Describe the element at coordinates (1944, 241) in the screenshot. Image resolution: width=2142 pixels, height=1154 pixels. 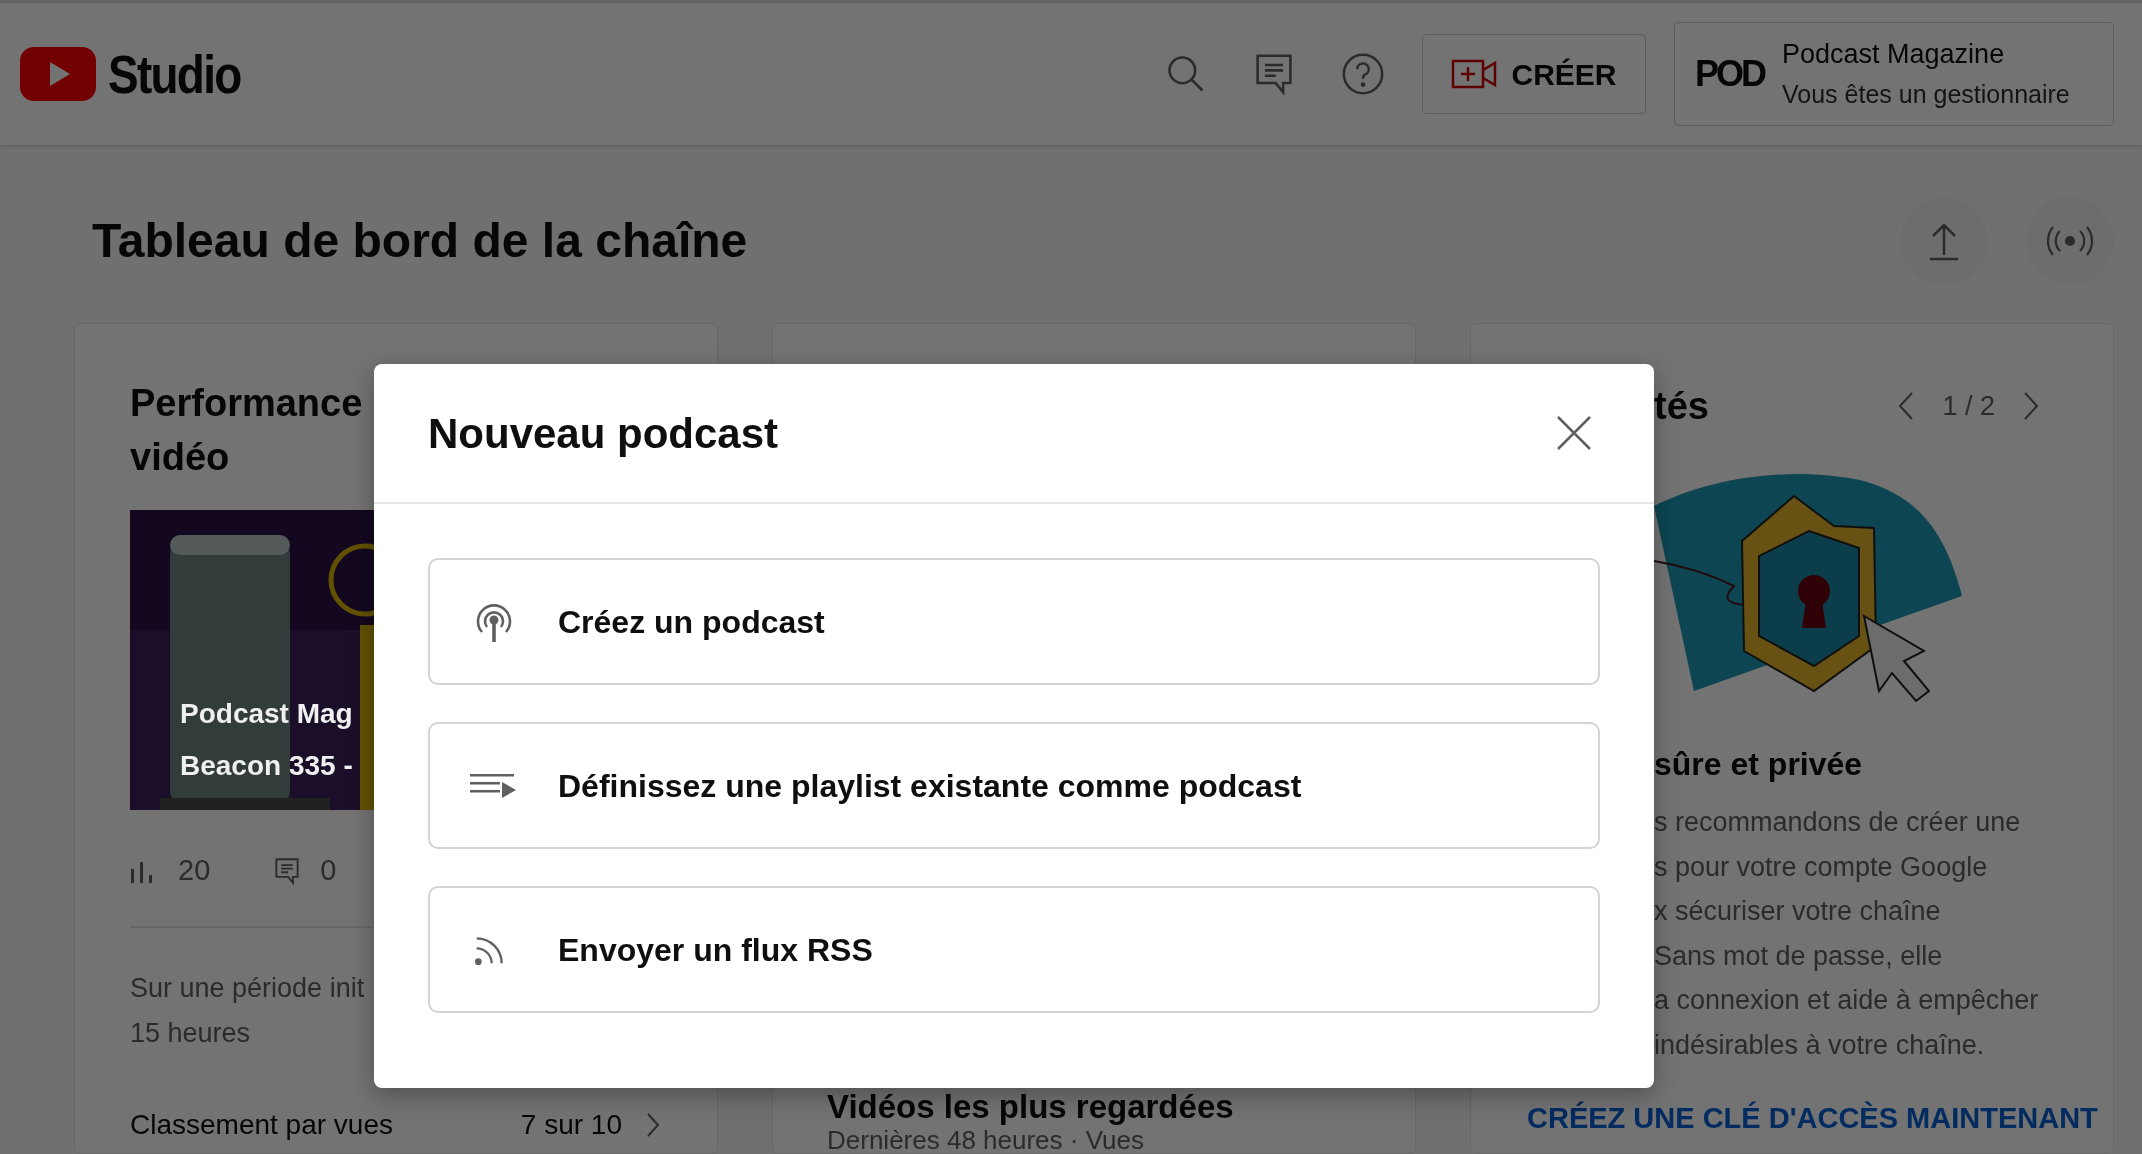
I see `upload-icon` at that location.